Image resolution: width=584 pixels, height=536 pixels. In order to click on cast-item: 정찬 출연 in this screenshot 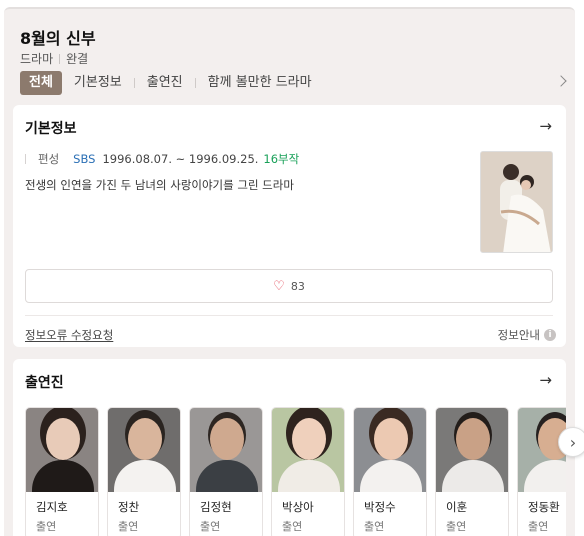, I will do `click(144, 471)`.